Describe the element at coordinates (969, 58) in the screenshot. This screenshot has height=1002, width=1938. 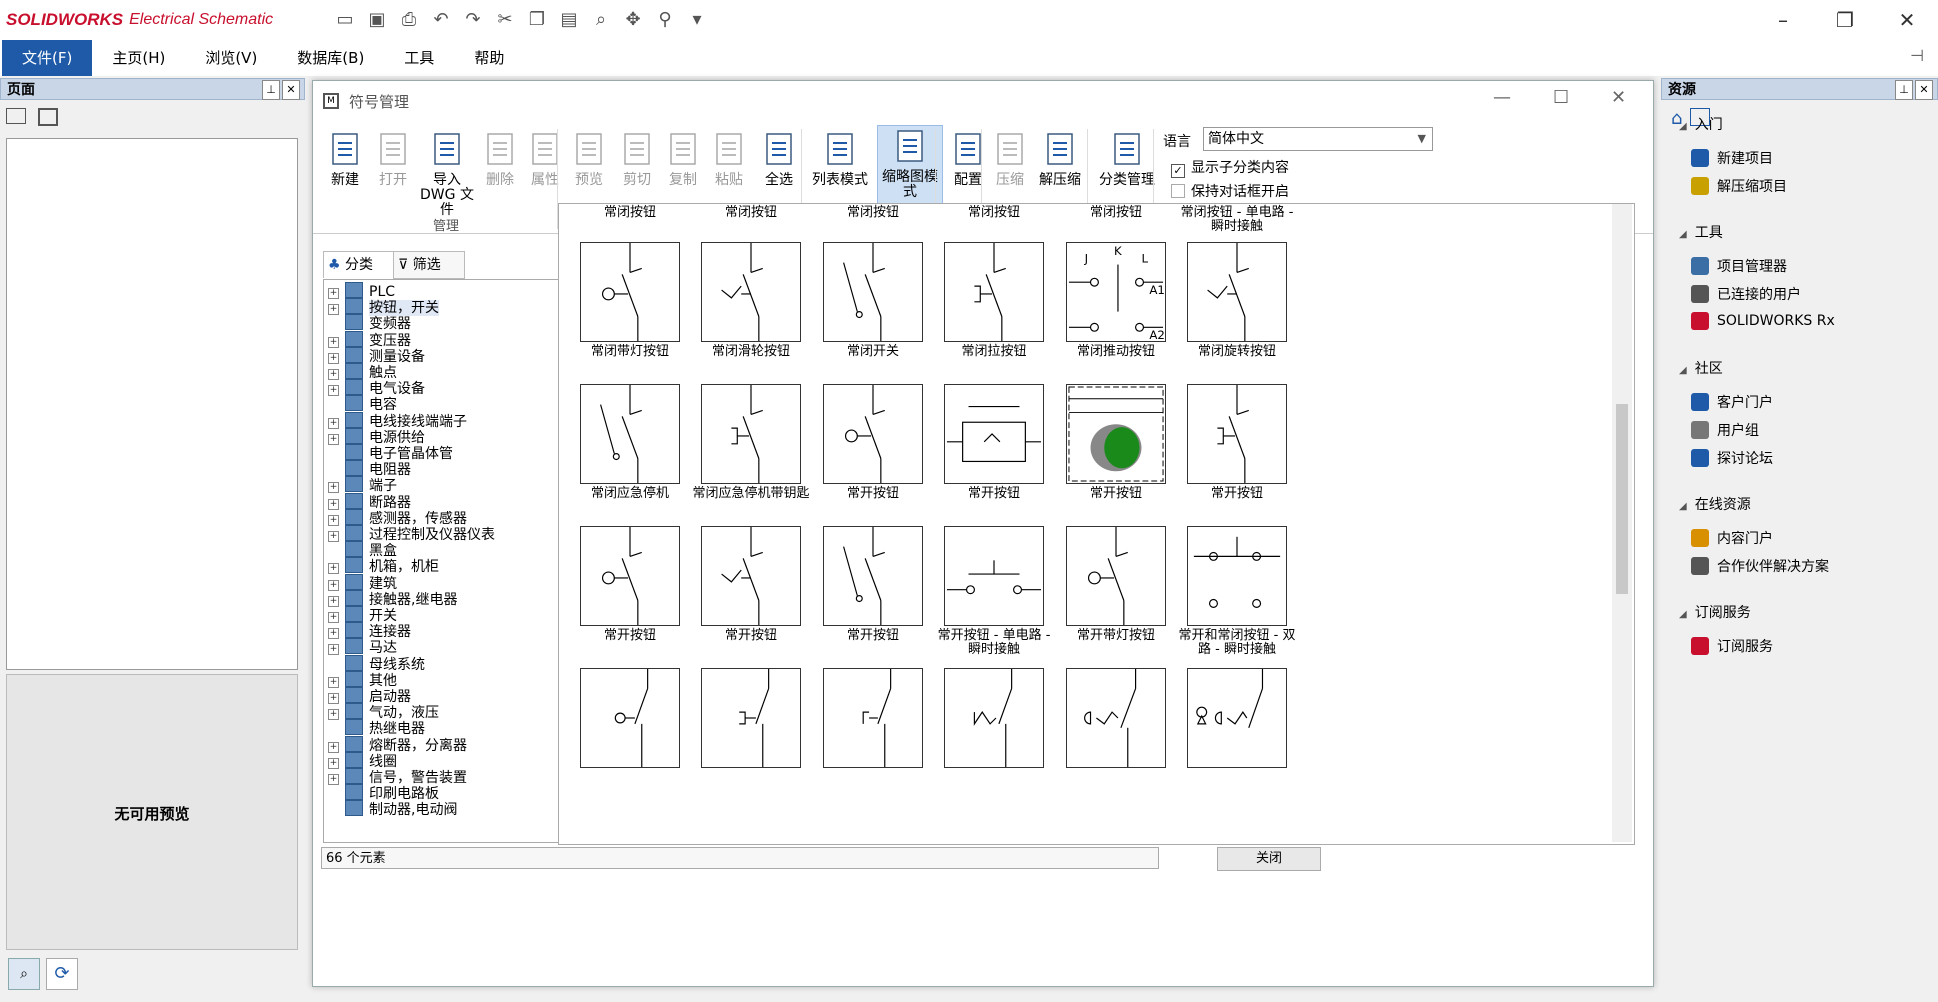
I see `menu-bar: 文件(F) 主页(H) 浏览(V) 数据库(B) 工具 帮助` at that location.